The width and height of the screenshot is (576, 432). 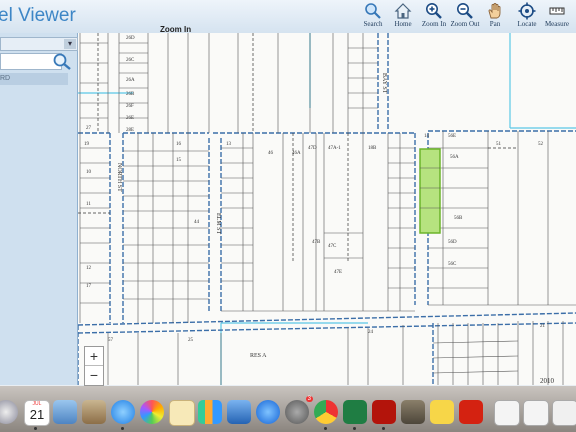 What do you see at coordinates (564, 413) in the screenshot?
I see `map-thumbnail` at bounding box center [564, 413].